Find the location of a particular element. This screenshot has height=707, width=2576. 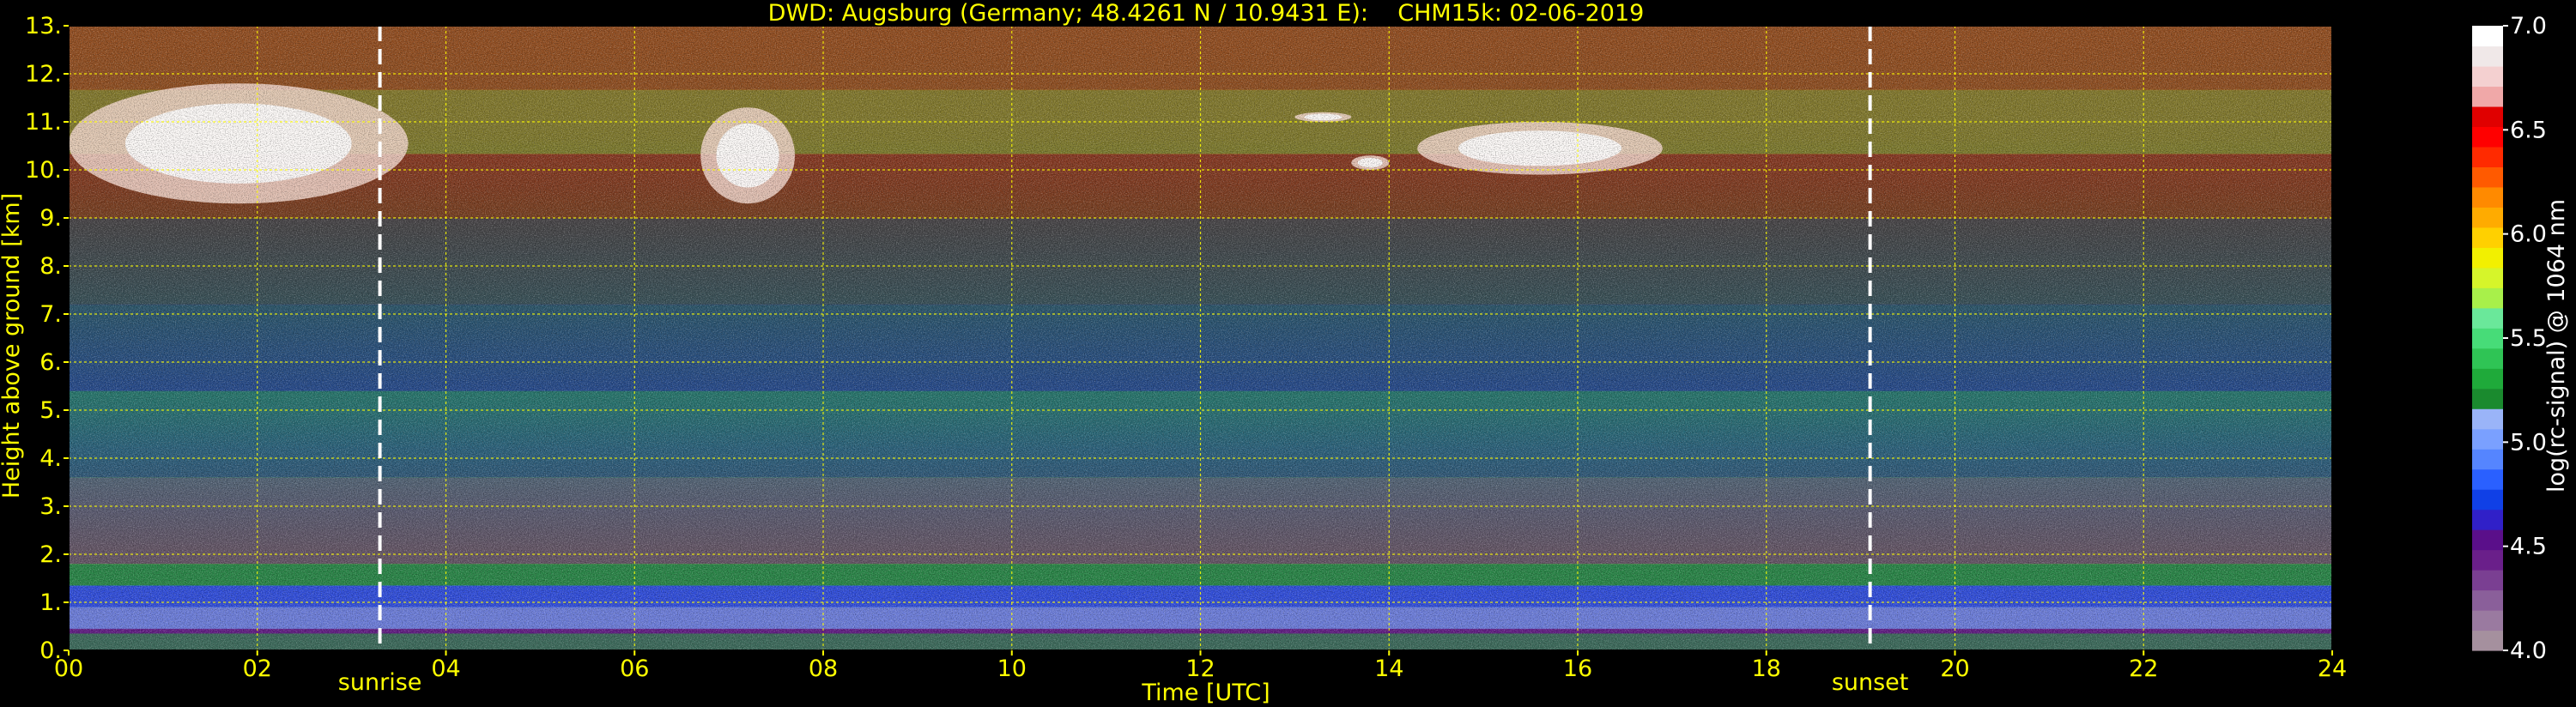

y-tick-label: 11. is located at coordinates (43, 123).